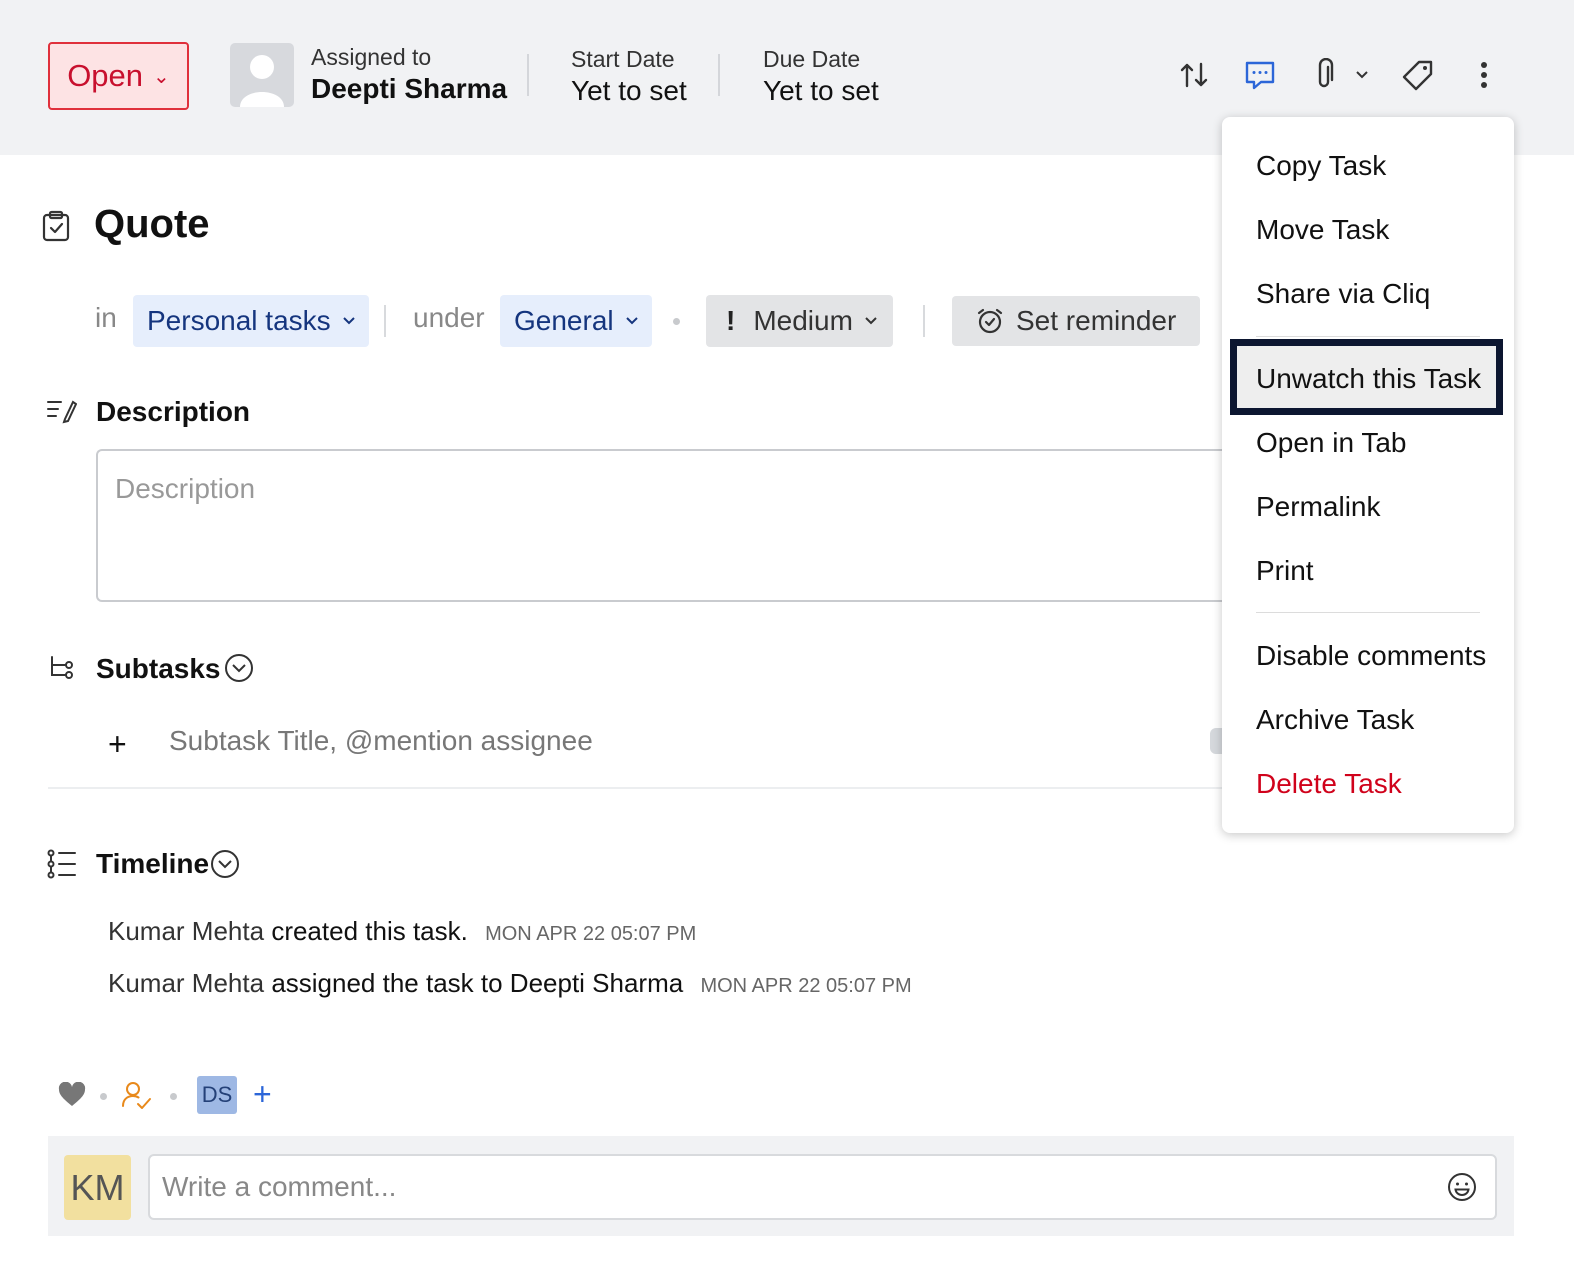 This screenshot has height=1270, width=1574. What do you see at coordinates (239, 320) in the screenshot?
I see `project-label: Personal tasks` at bounding box center [239, 320].